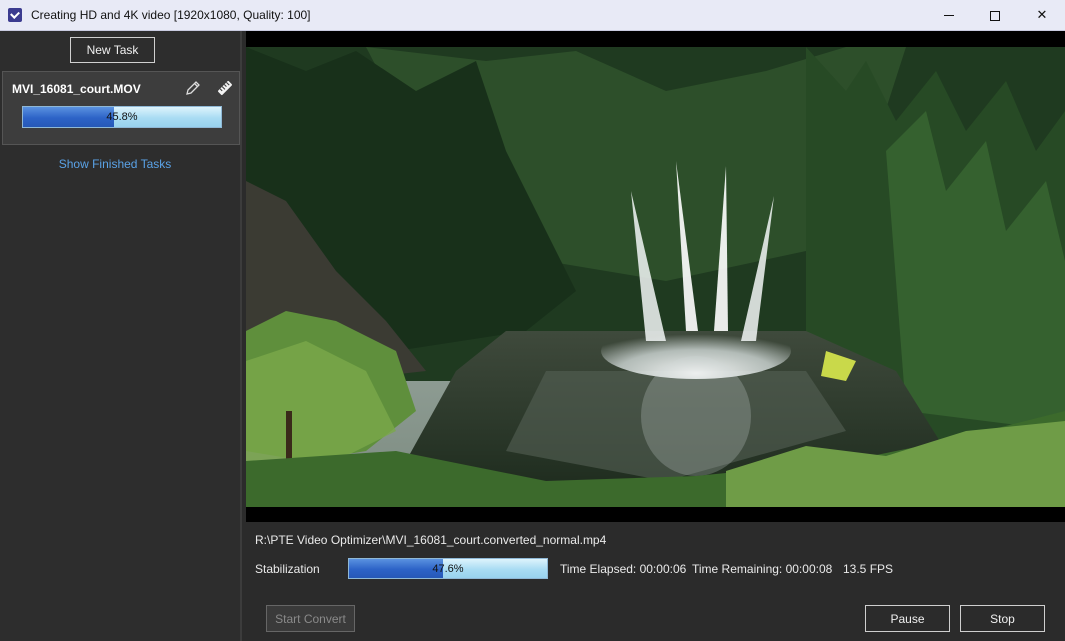 This screenshot has height=641, width=1065. What do you see at coordinates (287, 569) in the screenshot?
I see `stage-label: Stabilization` at bounding box center [287, 569].